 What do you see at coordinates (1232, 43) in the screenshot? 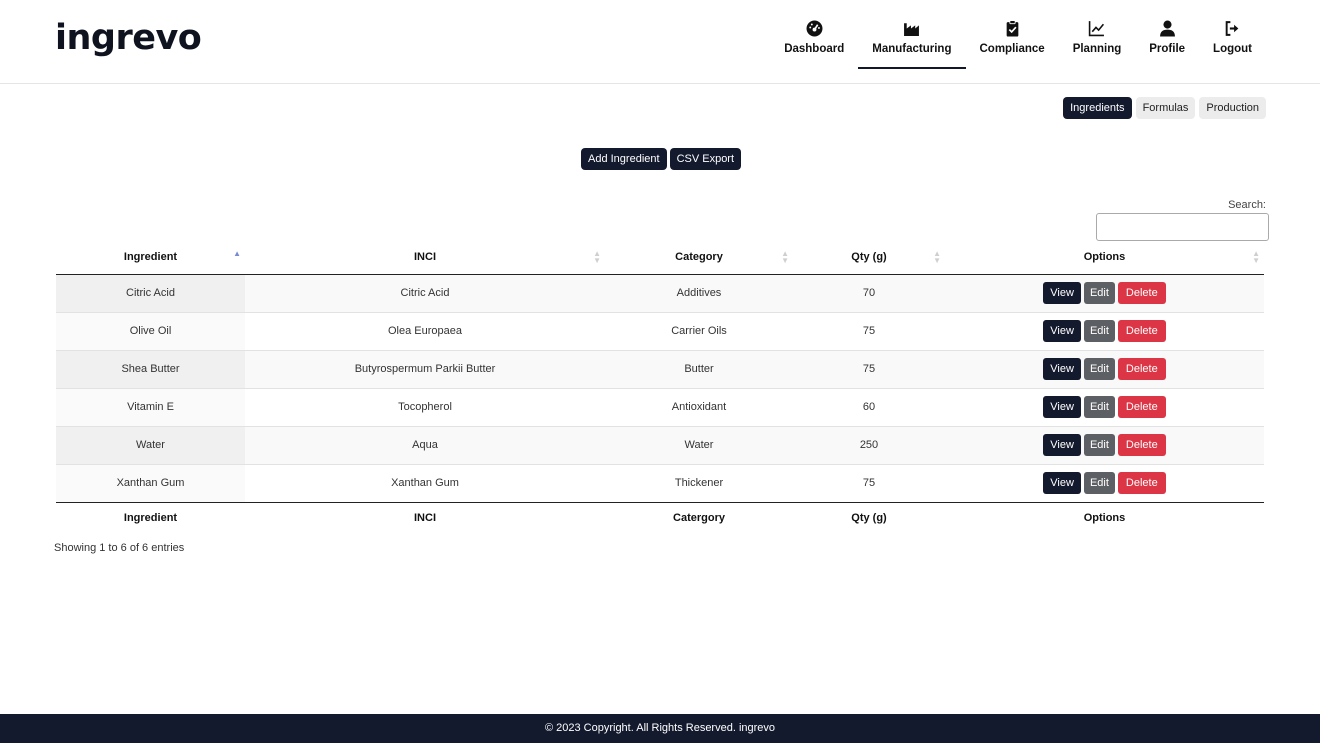
I see `nav-logout: Logout` at bounding box center [1232, 43].